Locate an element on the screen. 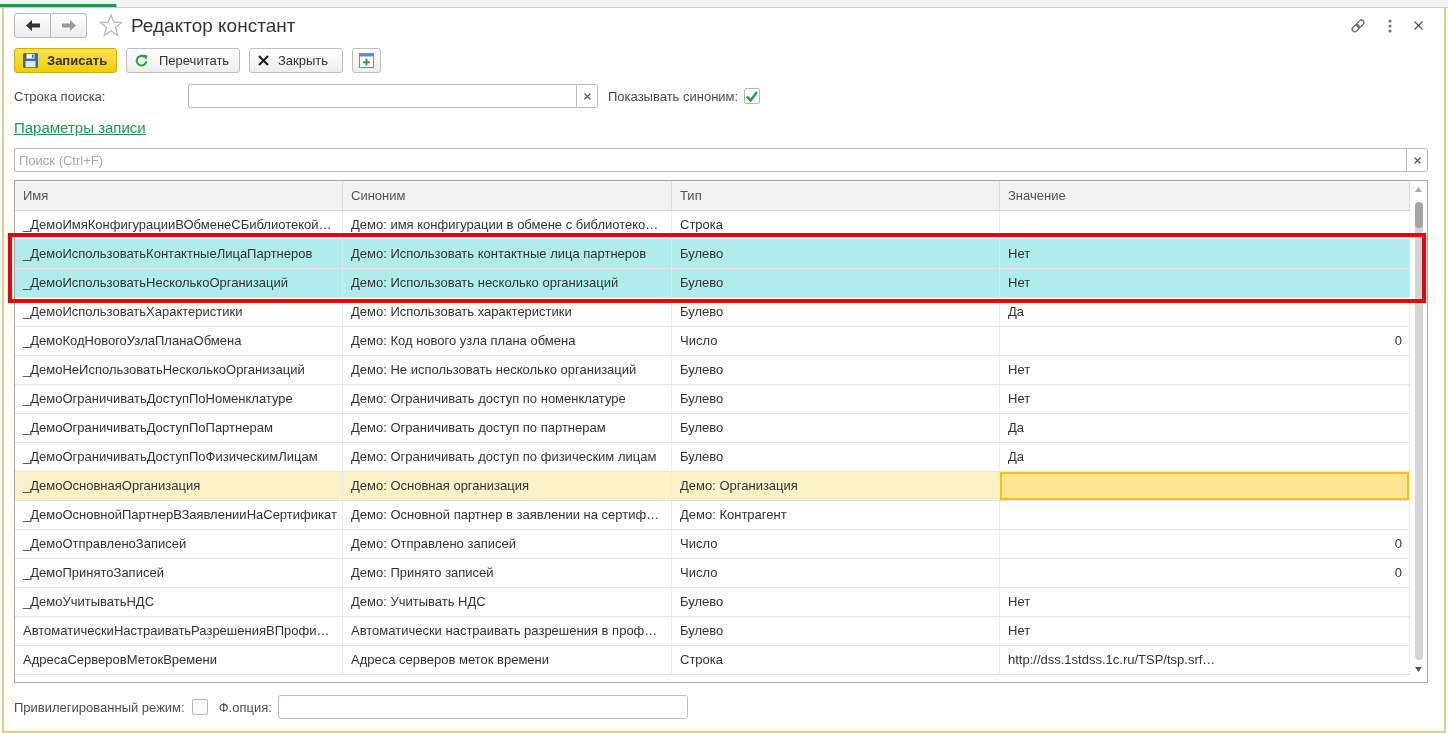 This screenshot has width=1448, height=733. table-row: _ДемоОсновнаяОрганизация Демо: Основная организация Демо: Организация is located at coordinates (712, 486).